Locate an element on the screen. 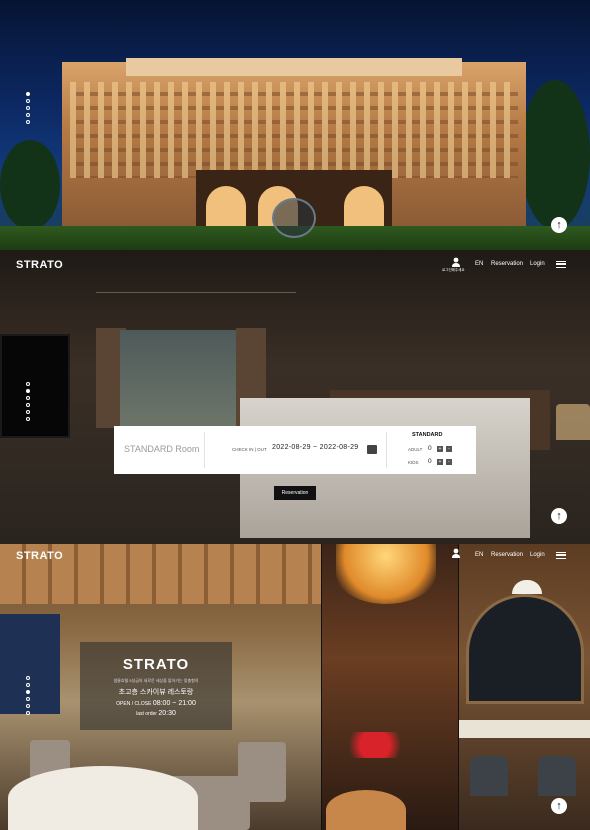  last-order-label: last order is located at coordinates (146, 714).